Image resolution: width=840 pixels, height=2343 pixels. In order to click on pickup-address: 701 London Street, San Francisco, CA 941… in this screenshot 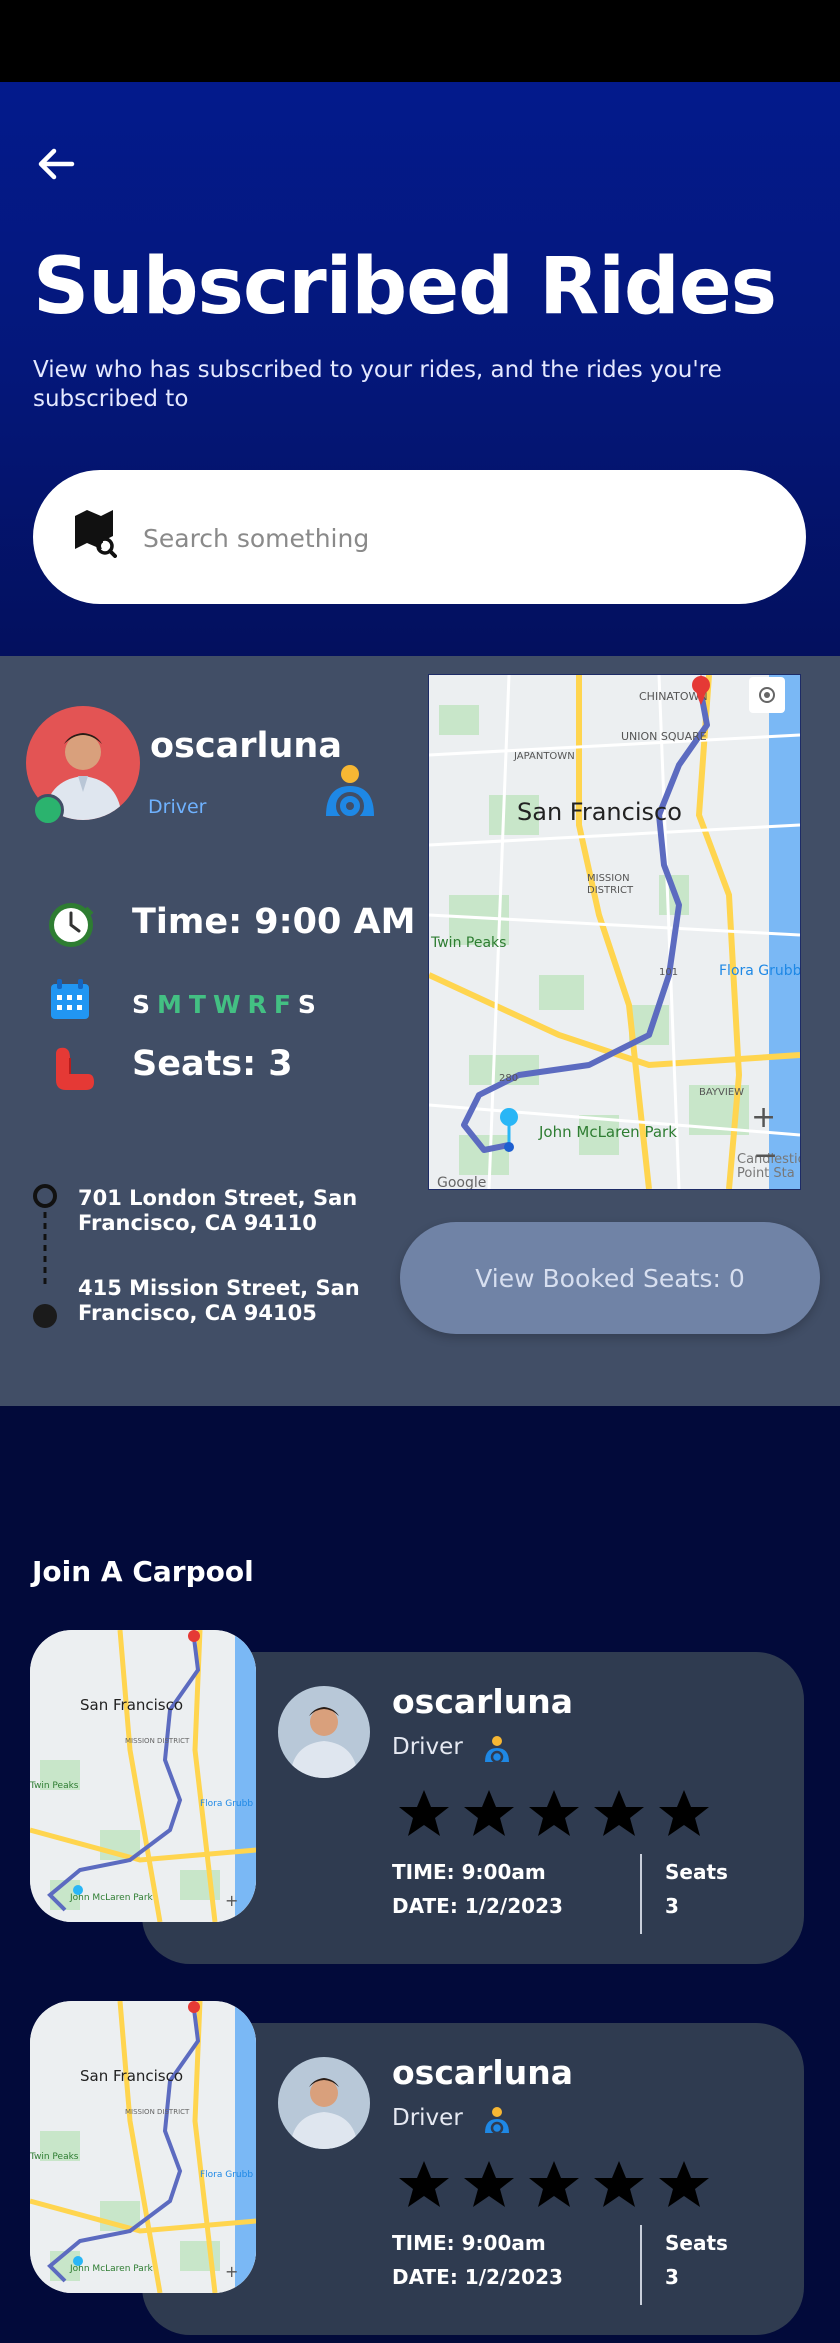, I will do `click(218, 1210)`.